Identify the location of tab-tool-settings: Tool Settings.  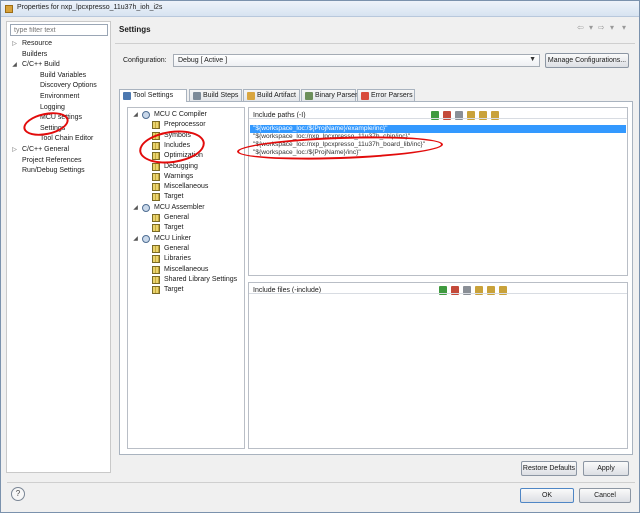
(153, 95).